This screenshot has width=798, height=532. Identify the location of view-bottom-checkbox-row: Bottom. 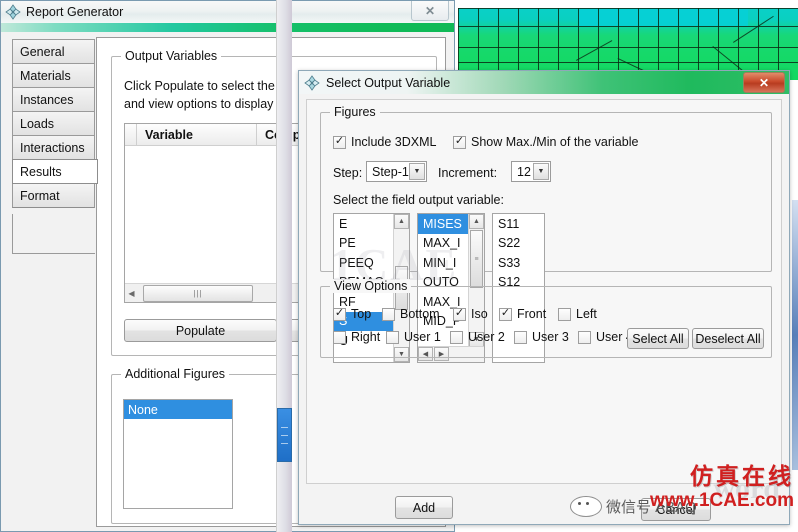
(411, 314).